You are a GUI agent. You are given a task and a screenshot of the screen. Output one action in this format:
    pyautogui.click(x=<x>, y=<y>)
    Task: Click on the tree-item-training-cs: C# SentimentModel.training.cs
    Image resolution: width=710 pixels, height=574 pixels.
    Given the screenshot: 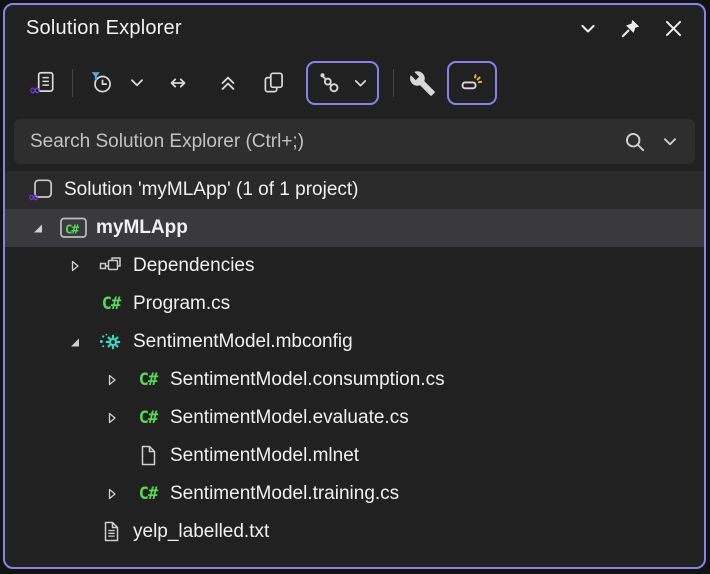 What is the action you would take?
    pyautogui.click(x=354, y=494)
    